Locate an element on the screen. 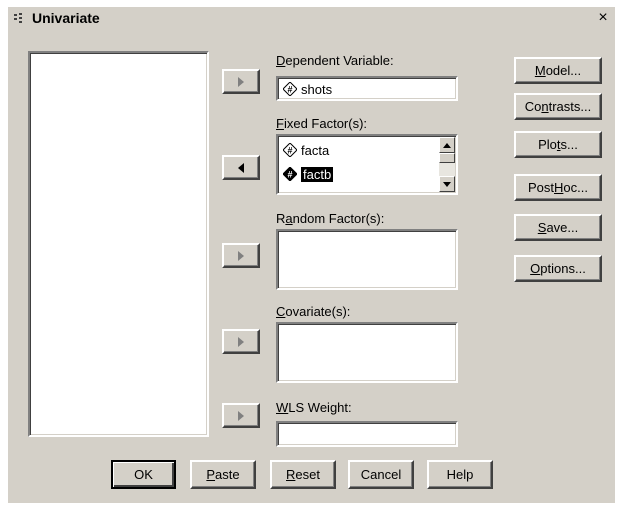  arrow-left-icon is located at coordinates (241, 167).